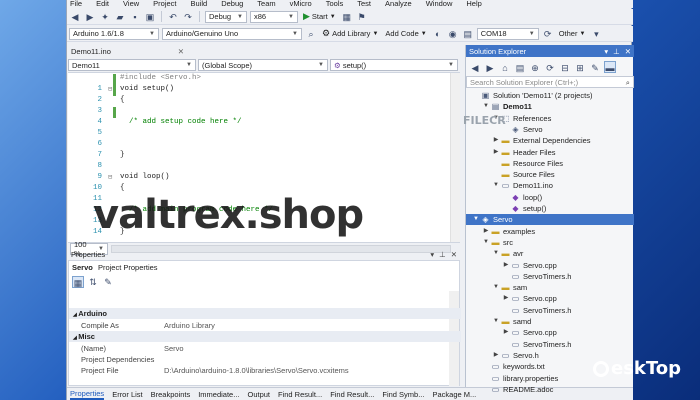  Describe the element at coordinates (550, 321) in the screenshot. I see `tree-item: ▼ ▬ samd` at that location.